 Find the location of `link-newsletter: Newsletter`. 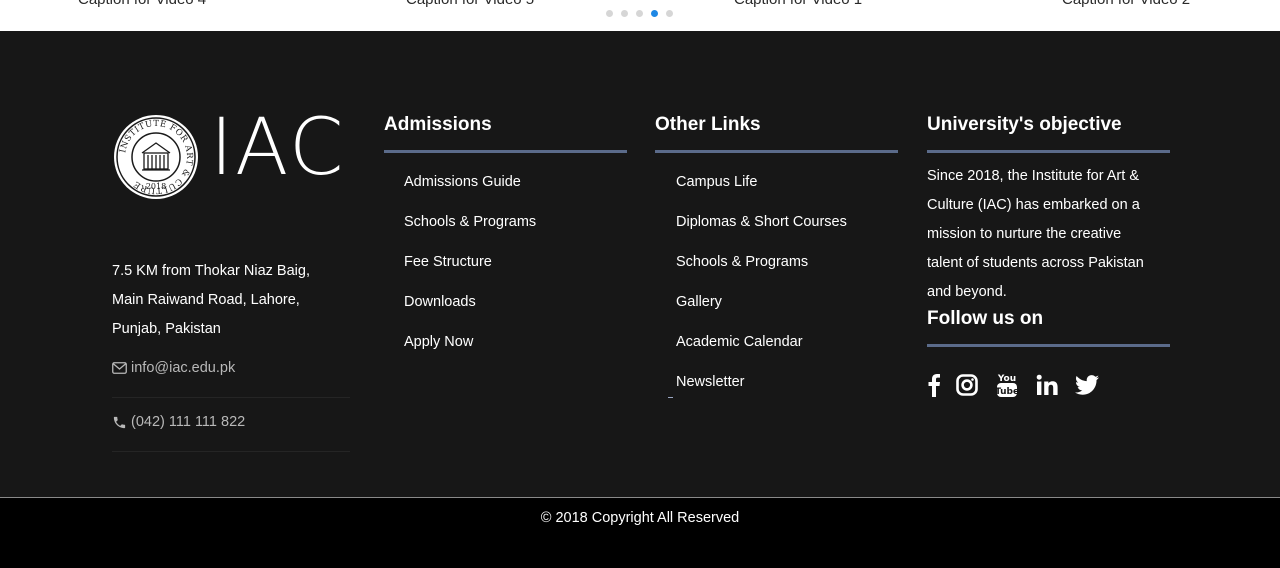

link-newsletter: Newsletter is located at coordinates (787, 382).